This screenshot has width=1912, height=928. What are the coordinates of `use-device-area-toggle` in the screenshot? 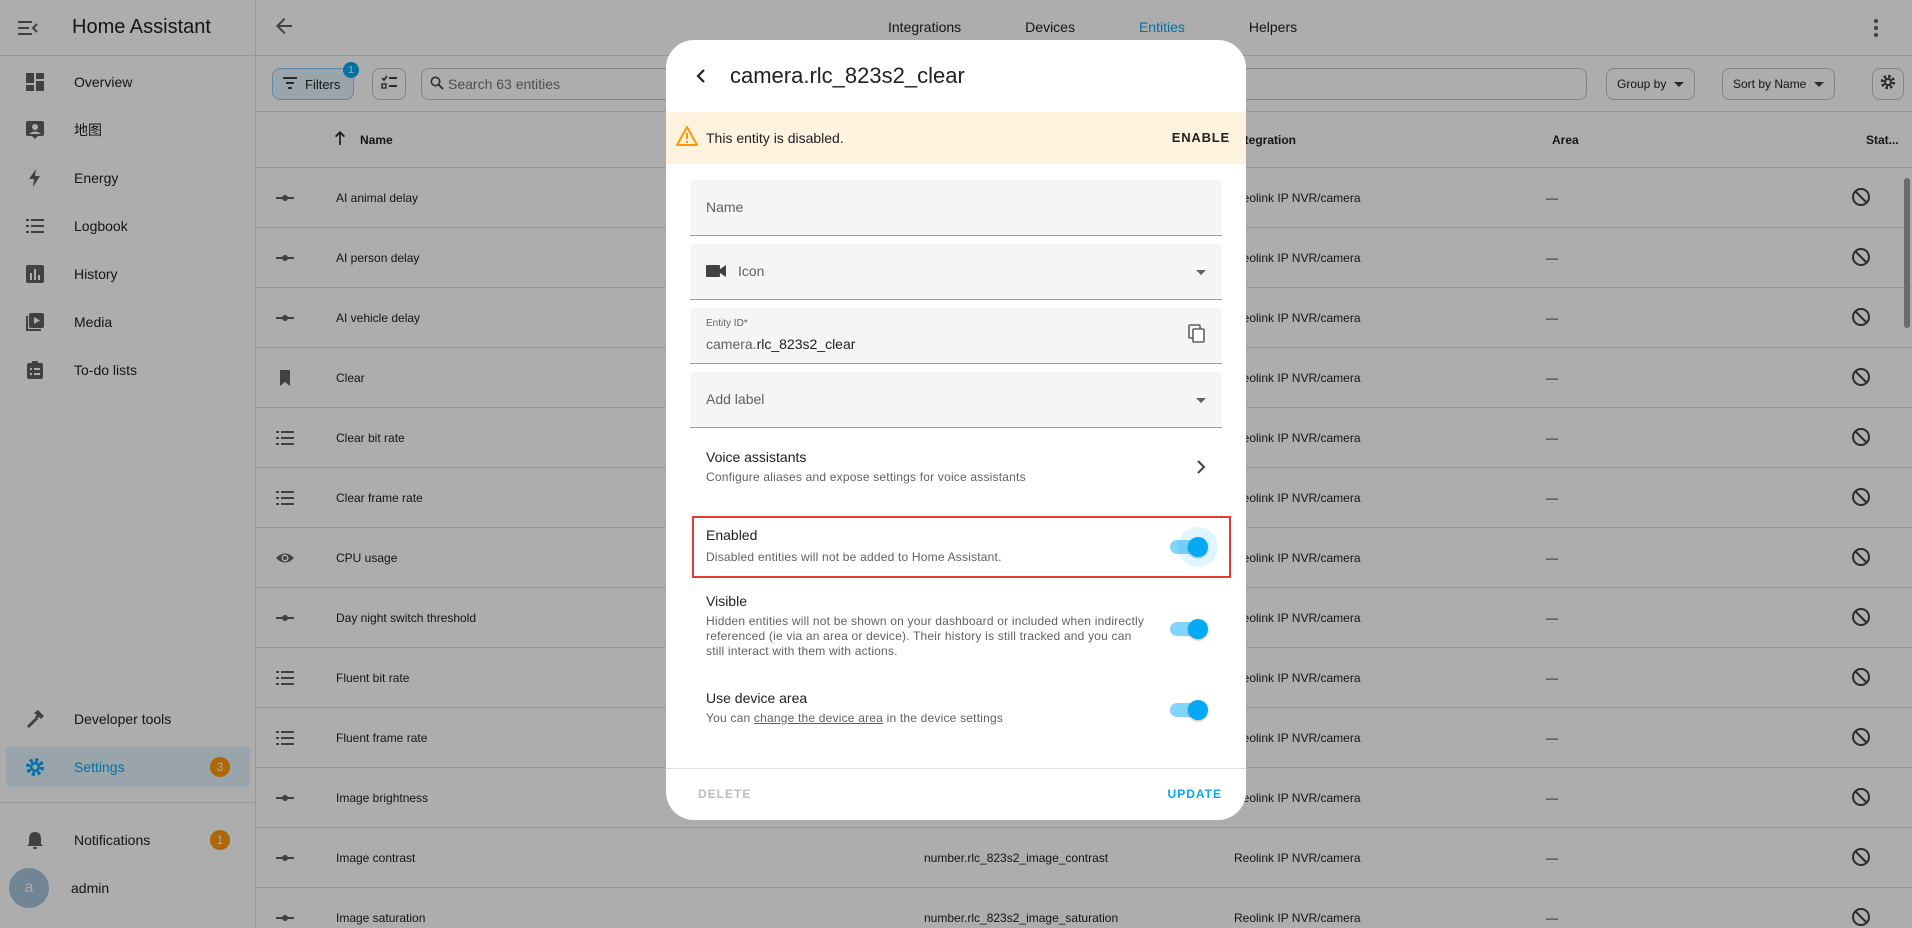 It's located at (1189, 710).